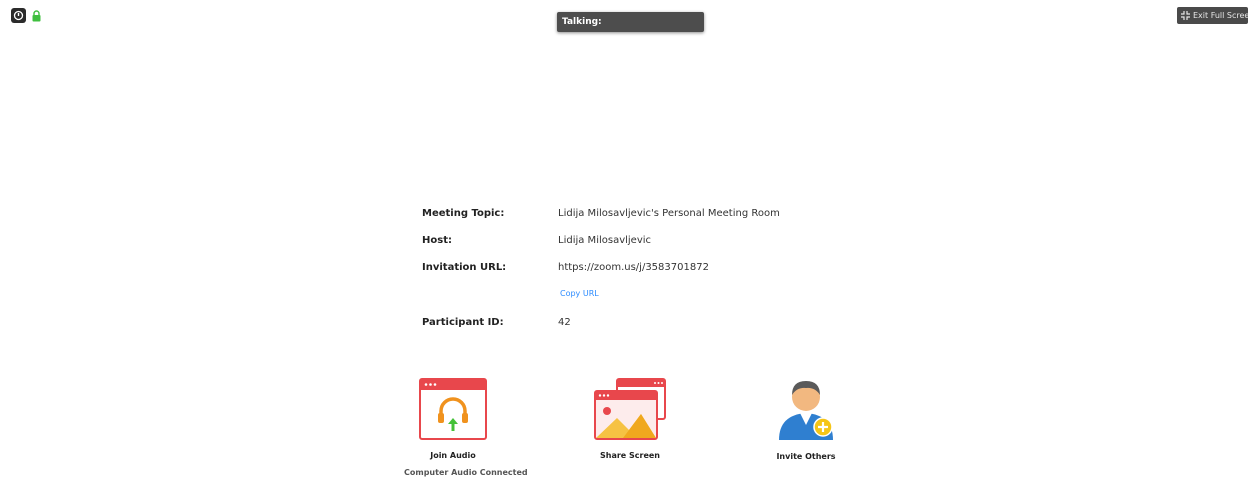 This screenshot has height=479, width=1249. What do you see at coordinates (464, 267) in the screenshot?
I see `invitation-url-label: Invitation URL:` at bounding box center [464, 267].